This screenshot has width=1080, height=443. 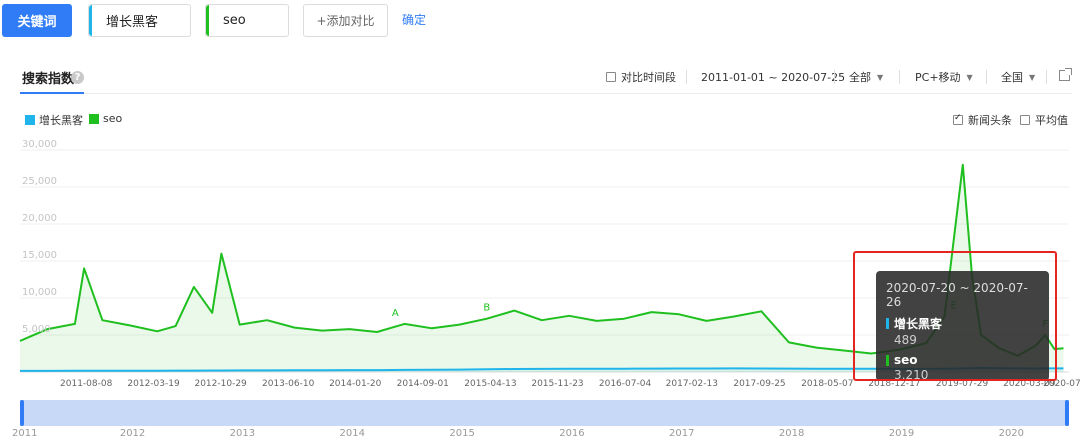 What do you see at coordinates (39, 292) in the screenshot?
I see `y-tick-label: 10,000` at bounding box center [39, 292].